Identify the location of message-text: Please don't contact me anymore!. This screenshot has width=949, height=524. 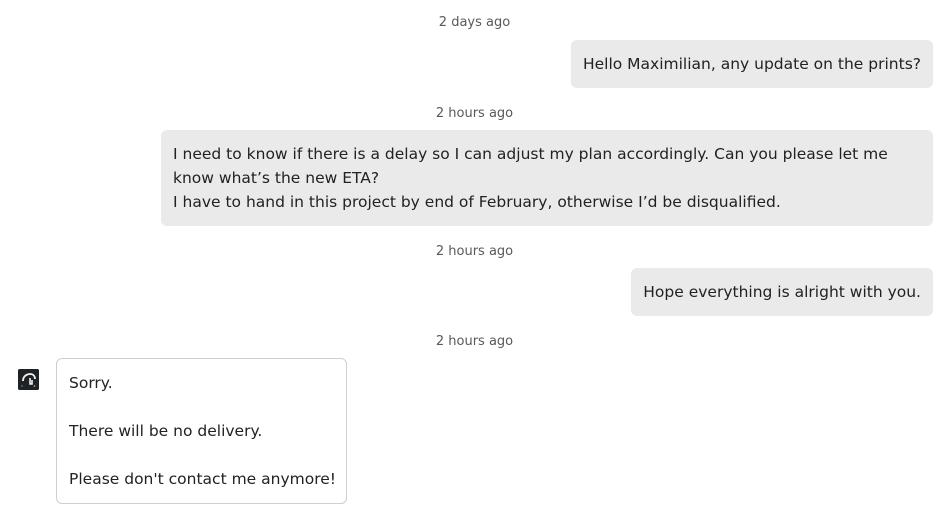
(202, 479).